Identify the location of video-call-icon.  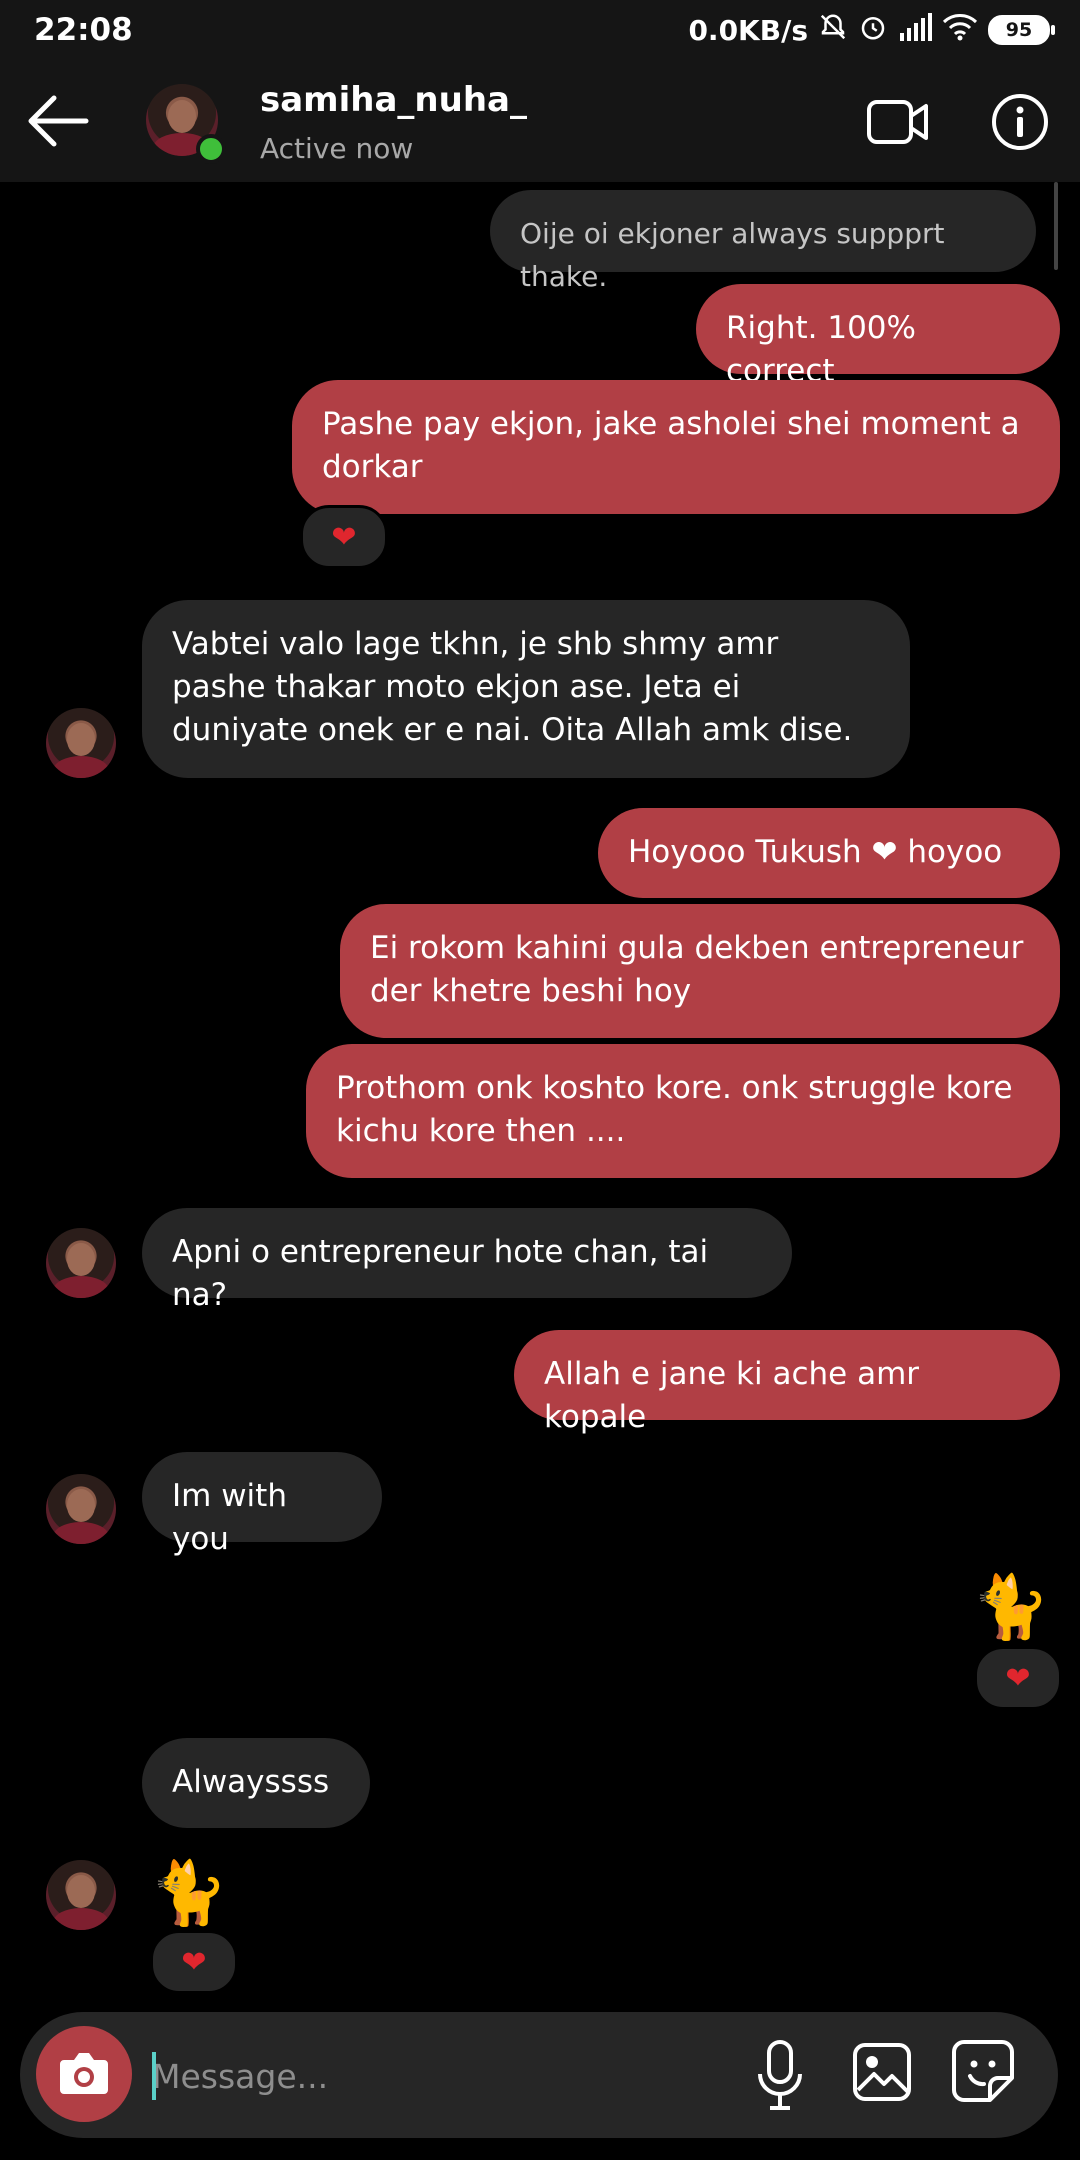
(897, 122).